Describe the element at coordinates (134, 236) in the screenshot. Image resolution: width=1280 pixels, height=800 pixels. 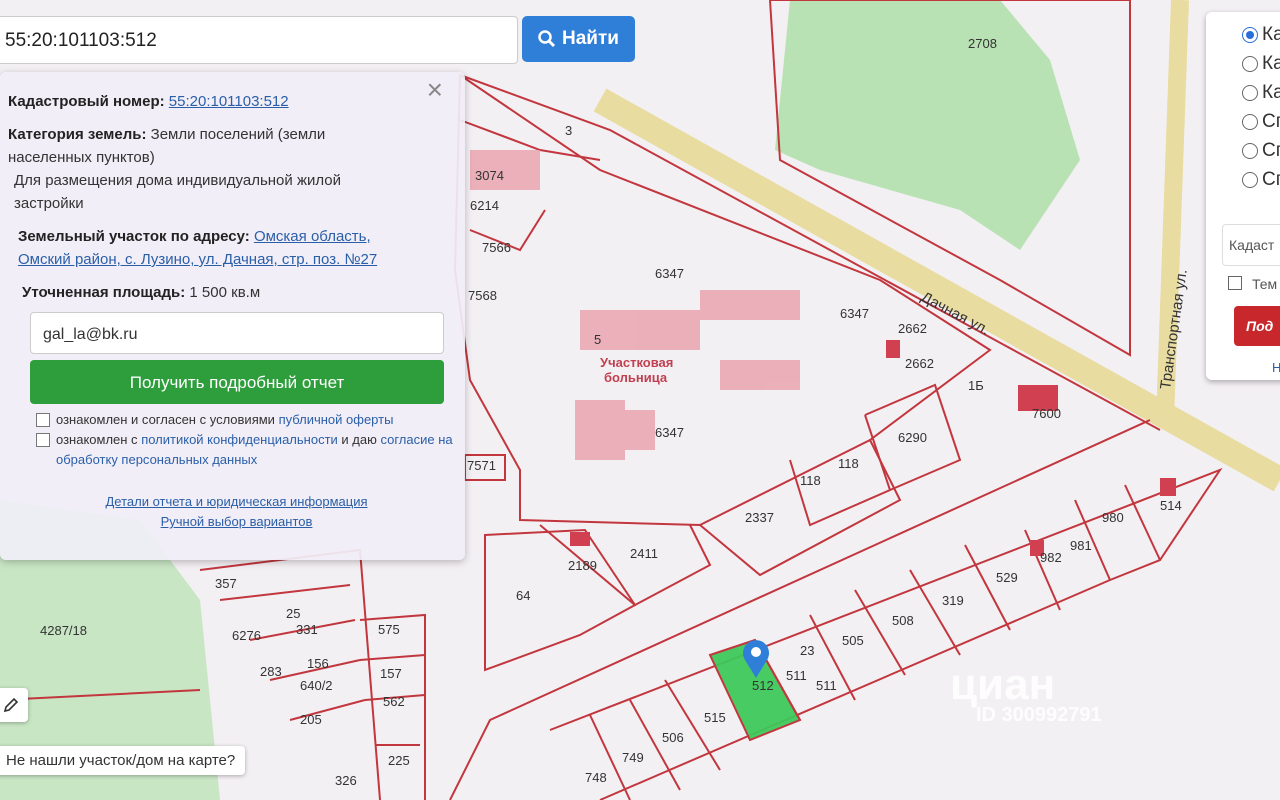
I see `address-label: Земельный участок по адресу:` at that location.